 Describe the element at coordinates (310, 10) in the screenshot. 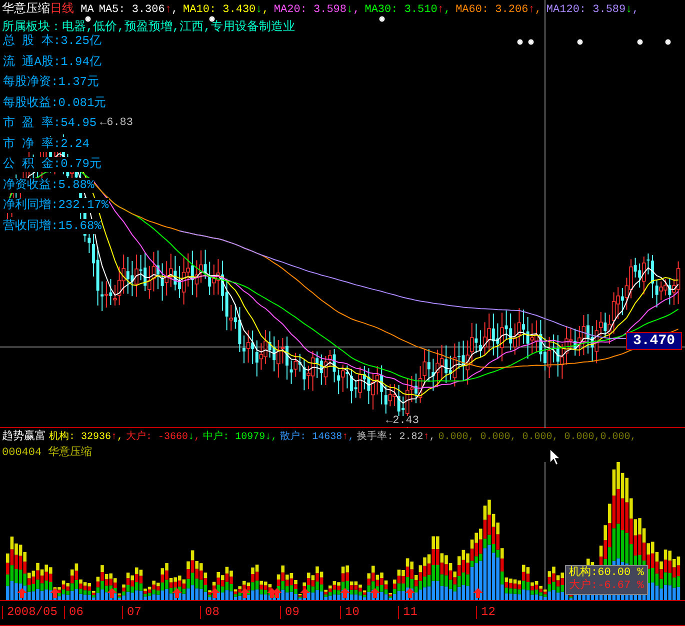

I see `ma-value: MA20: 3.598` at that location.